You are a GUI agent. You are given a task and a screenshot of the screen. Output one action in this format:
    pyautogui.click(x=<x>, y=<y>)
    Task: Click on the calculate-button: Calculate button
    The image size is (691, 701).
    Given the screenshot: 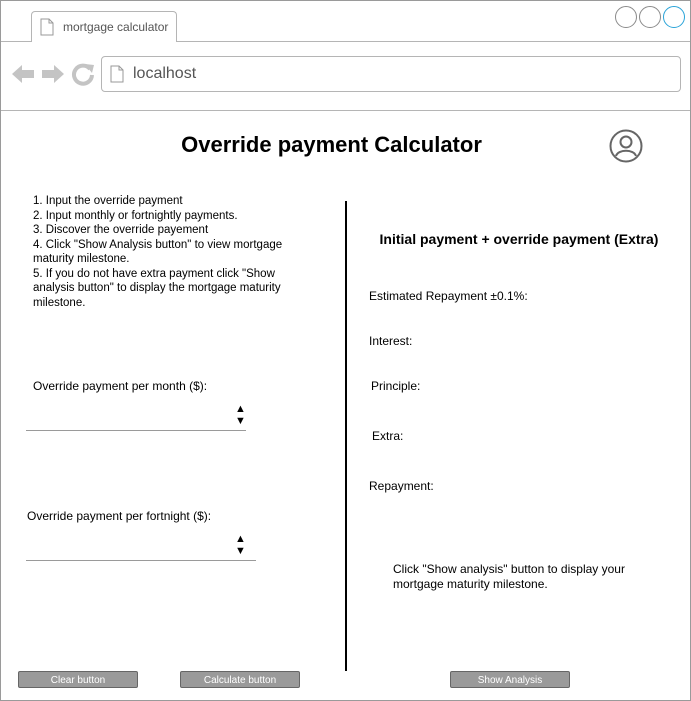 What is the action you would take?
    pyautogui.click(x=240, y=679)
    